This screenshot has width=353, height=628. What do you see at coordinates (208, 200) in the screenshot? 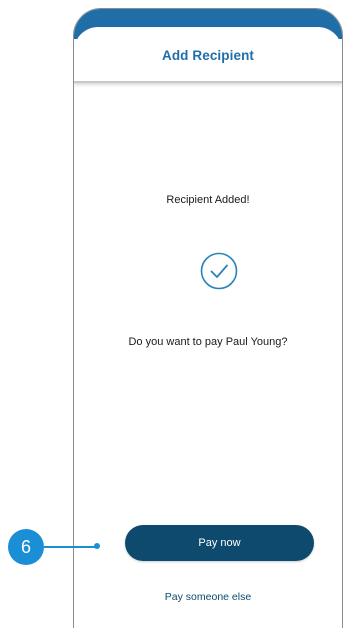
I see `recipient-added-message: Recipient Added!` at bounding box center [208, 200].